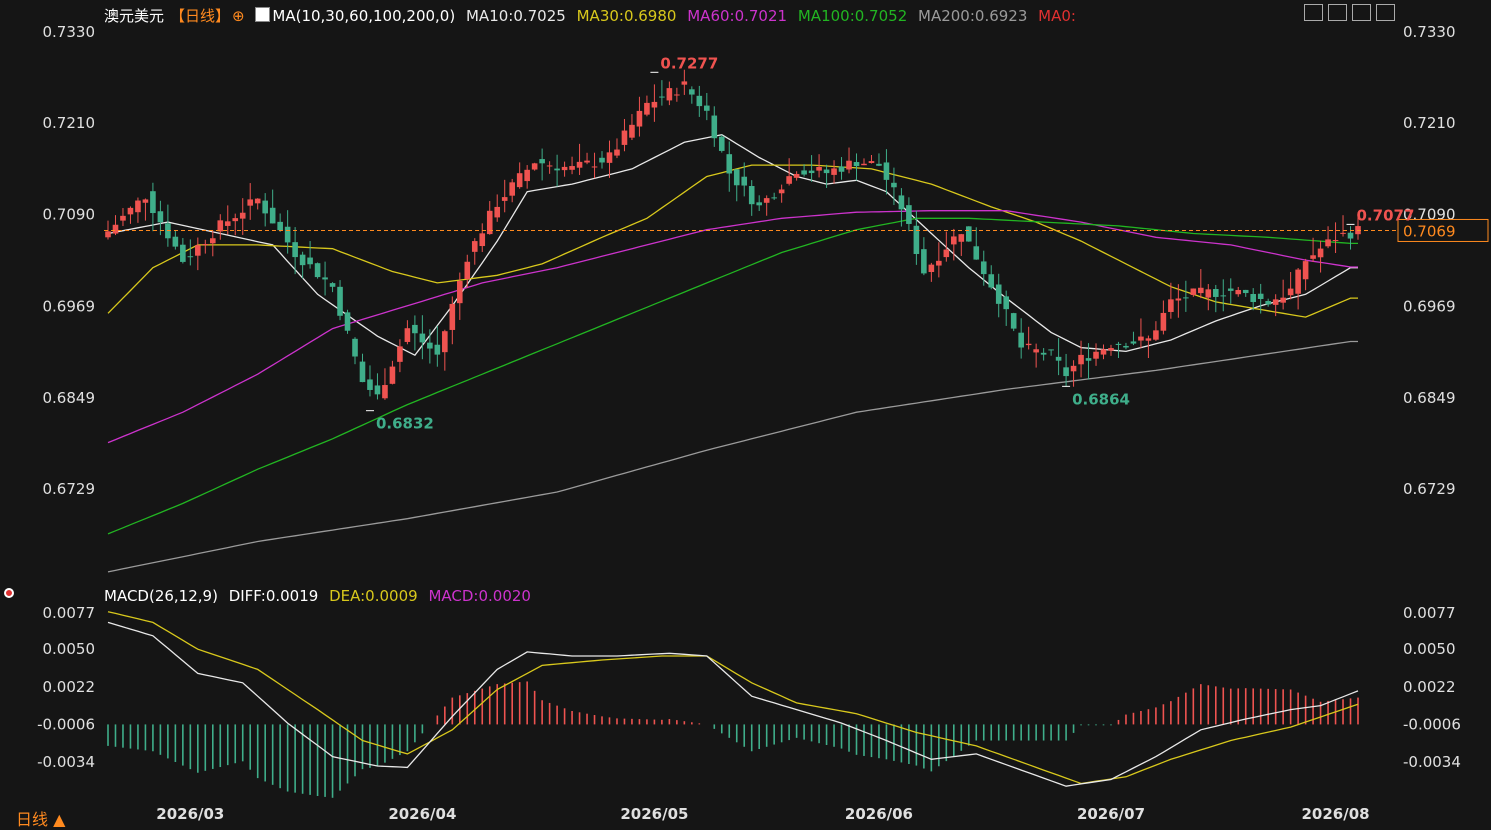 The width and height of the screenshot is (1491, 830). I want to click on layout-icon, so click(1361, 12).